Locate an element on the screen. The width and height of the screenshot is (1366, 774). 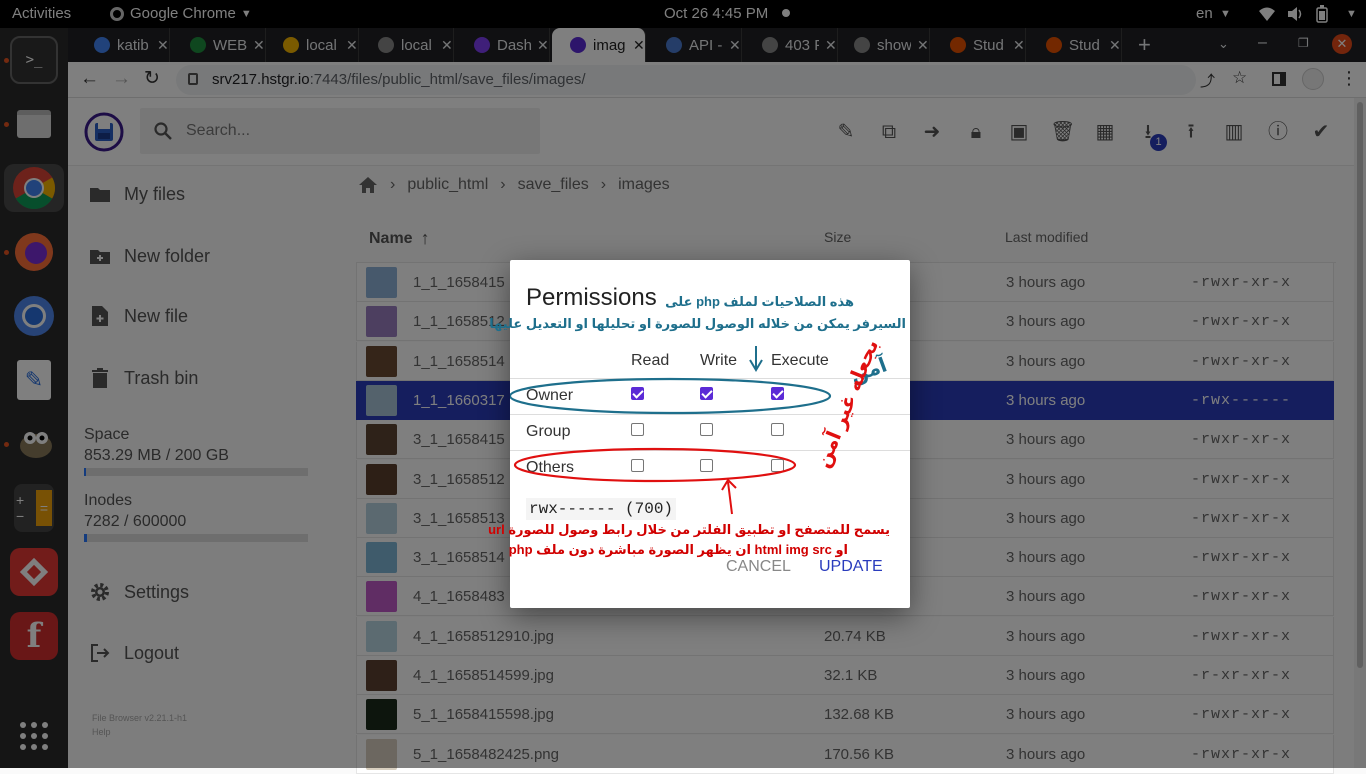
filebrowser-logo-icon is located at coordinates (104, 132).